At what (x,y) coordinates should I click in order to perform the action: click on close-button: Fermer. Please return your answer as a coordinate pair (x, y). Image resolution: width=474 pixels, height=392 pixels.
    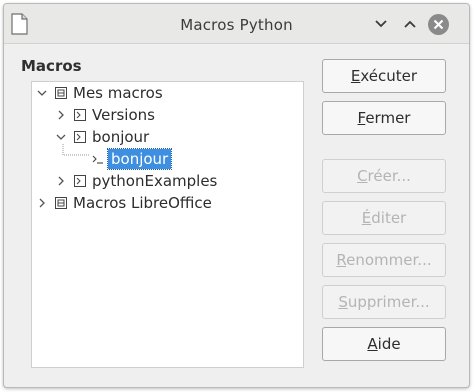
    Looking at the image, I should click on (384, 118).